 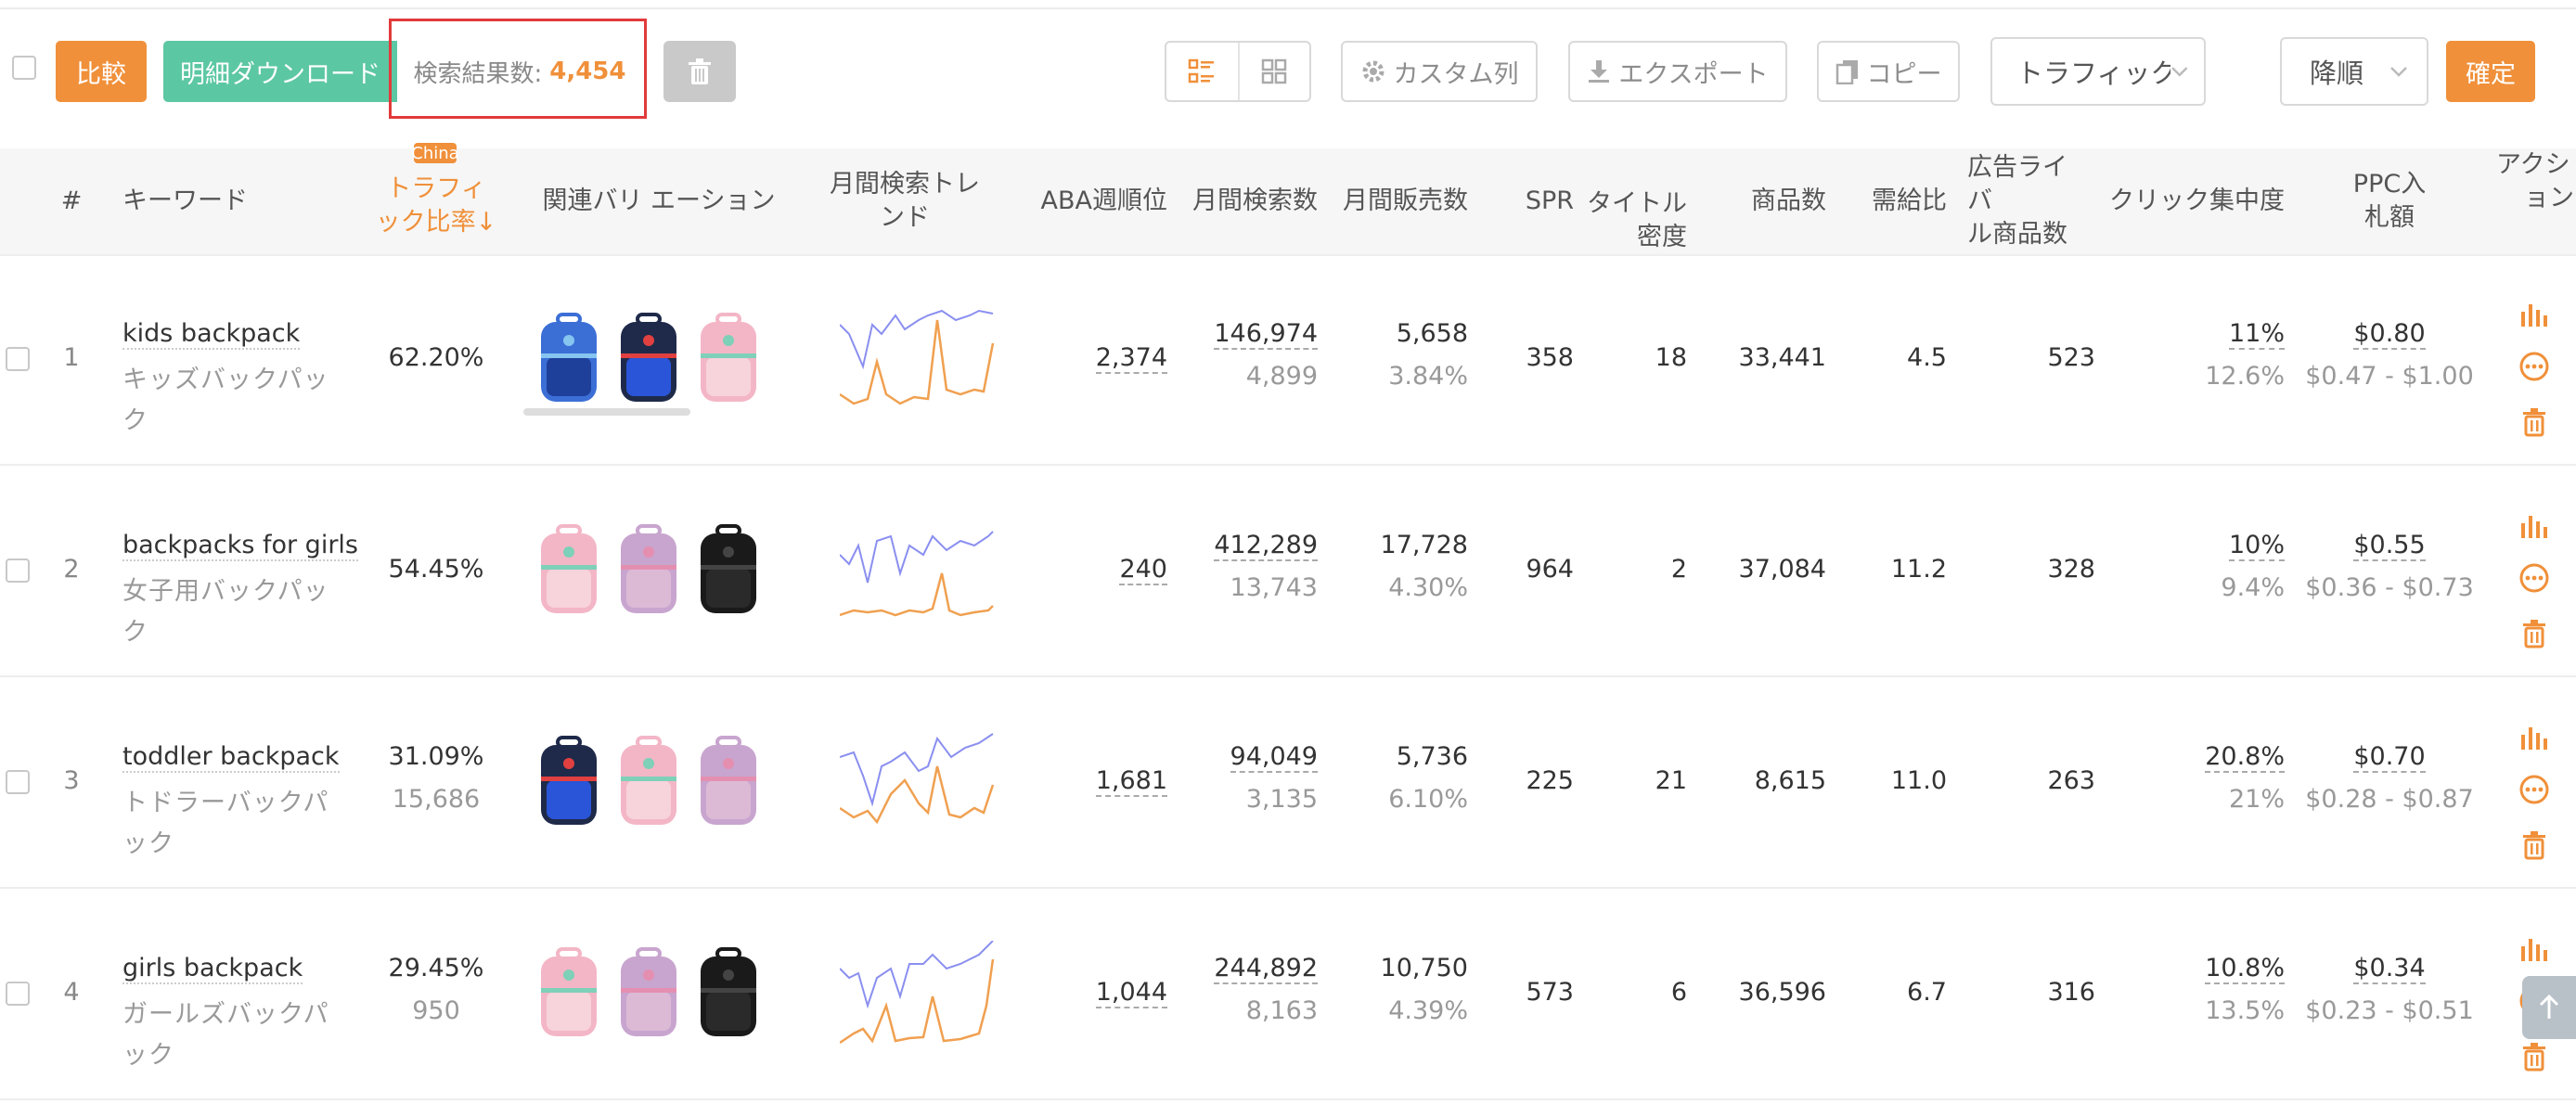 I want to click on click-concentration-value: 10.8%, so click(x=2245, y=969).